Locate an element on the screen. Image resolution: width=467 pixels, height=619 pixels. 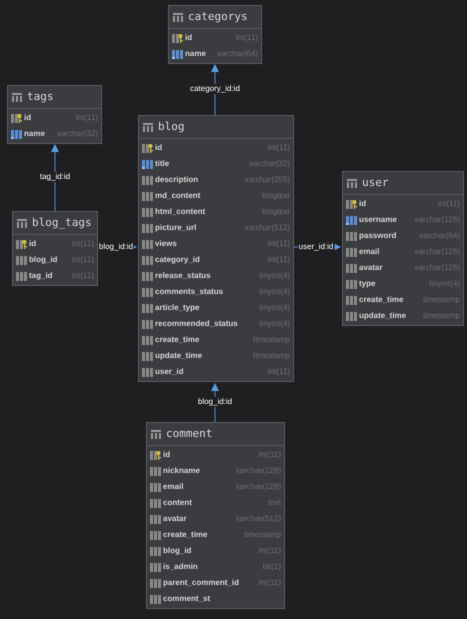
column-name: username is located at coordinates (378, 220).